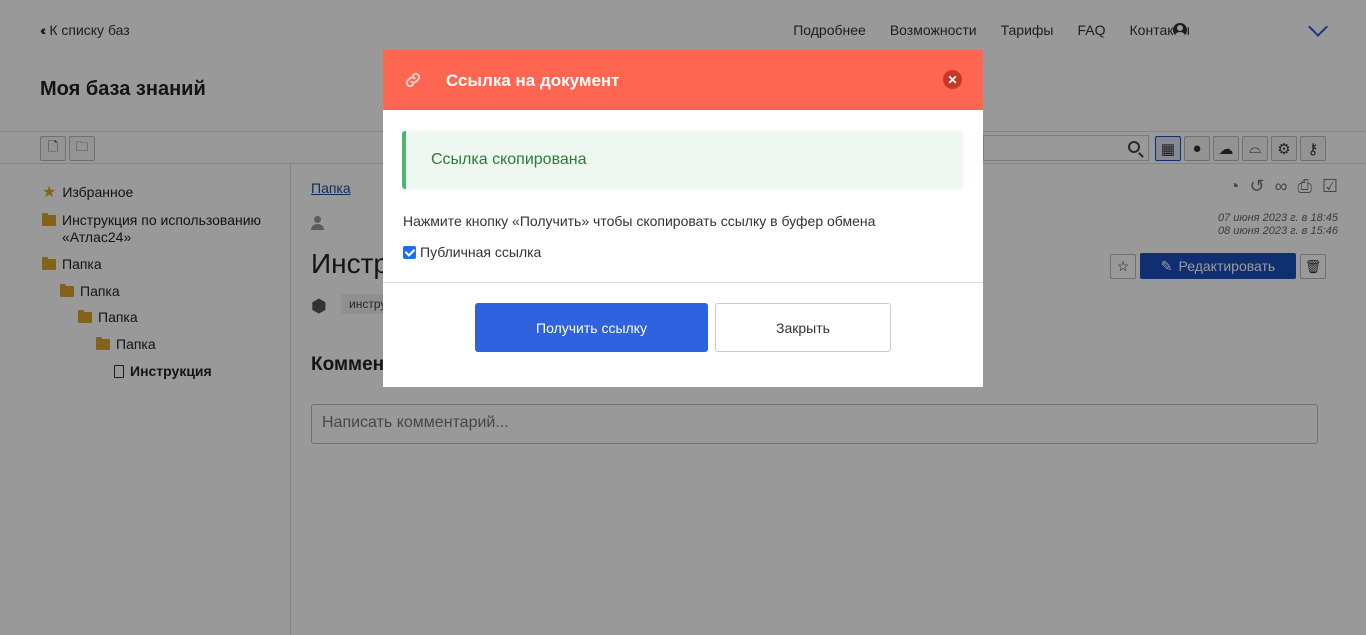  What do you see at coordinates (509, 159) in the screenshot?
I see `alert-text: Ссылка скопирована` at bounding box center [509, 159].